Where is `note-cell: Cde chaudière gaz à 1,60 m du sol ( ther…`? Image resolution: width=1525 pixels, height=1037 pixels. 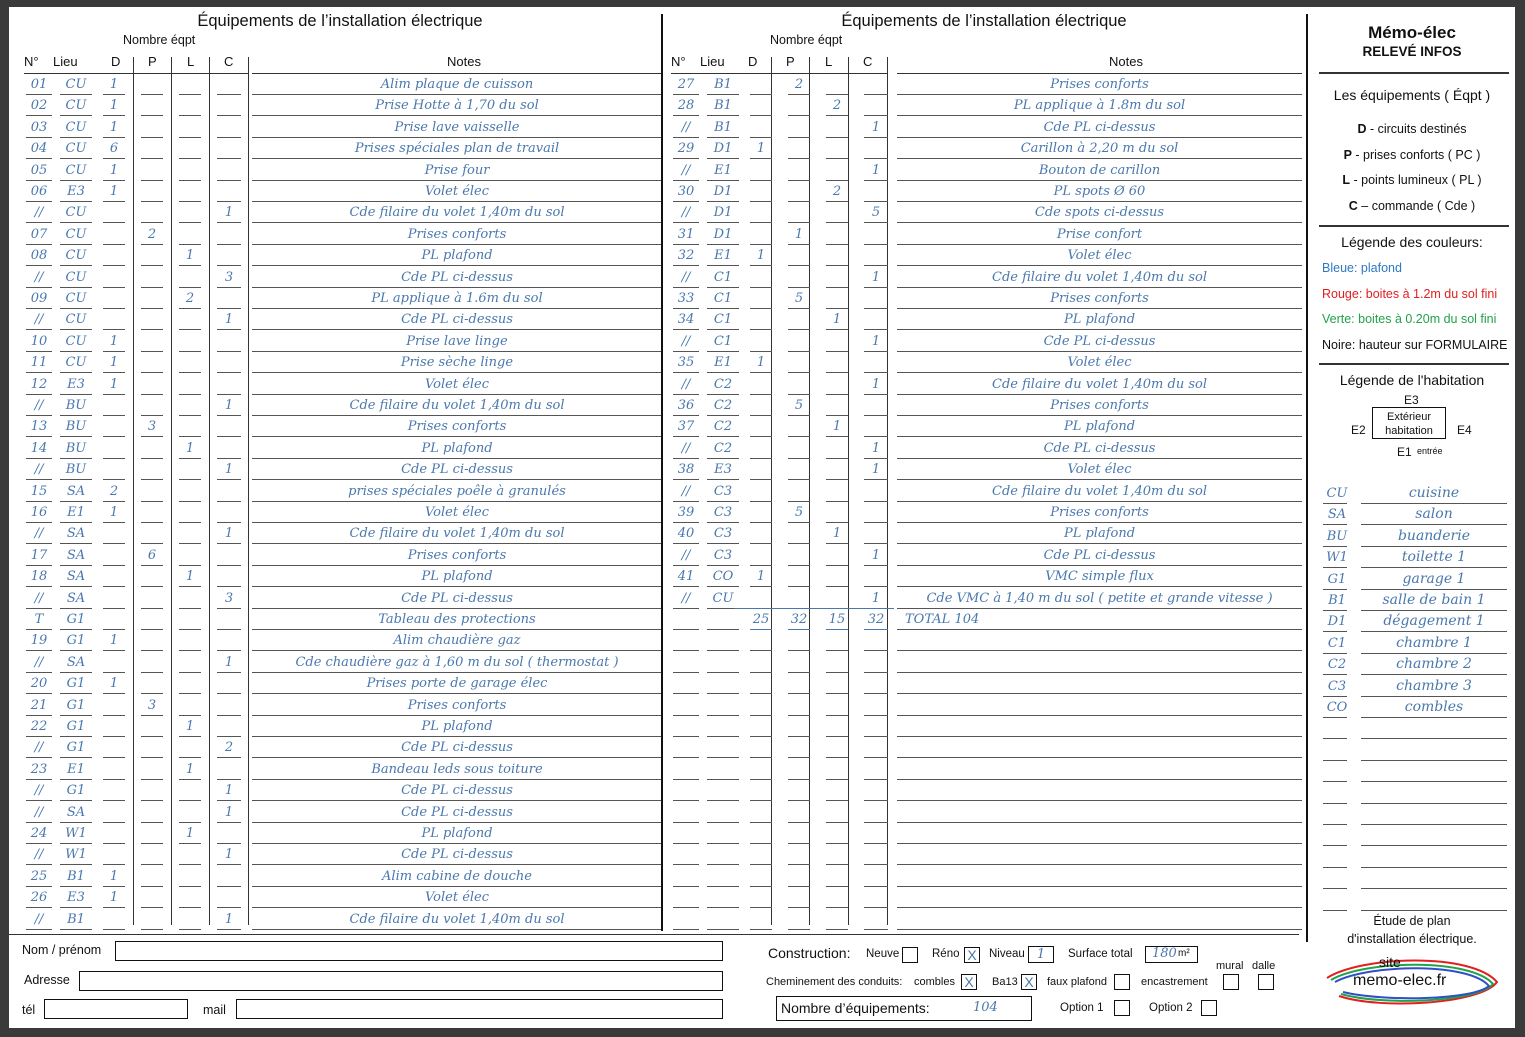 note-cell: Cde chaudière gaz à 1,60 m du sol ( ther… is located at coordinates (457, 662).